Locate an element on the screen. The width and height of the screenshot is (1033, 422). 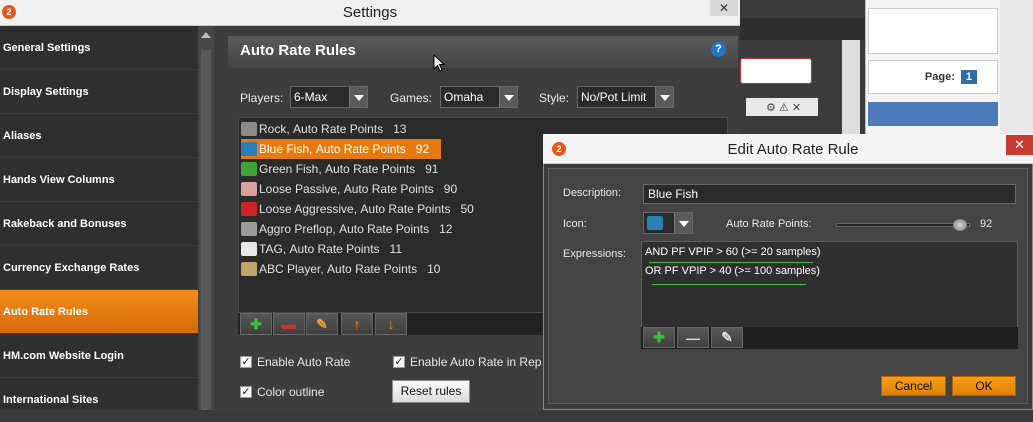
edit-expression-button: ✎ is located at coordinates (727, 337).